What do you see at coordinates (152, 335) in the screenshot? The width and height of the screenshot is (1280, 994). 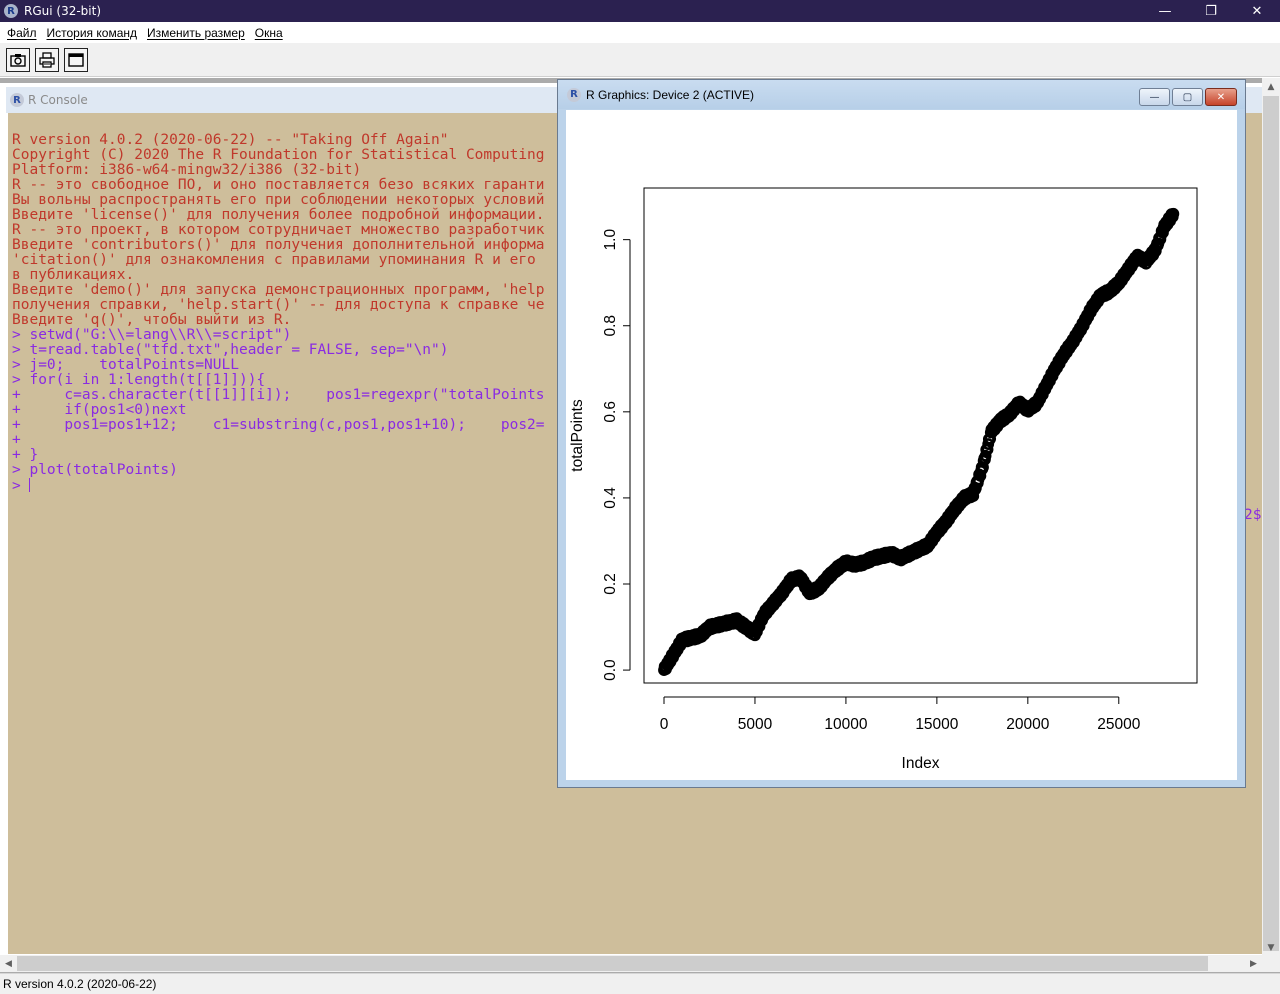 I see `console-line: > setwd("G:\\=lang\\R\\=script")` at bounding box center [152, 335].